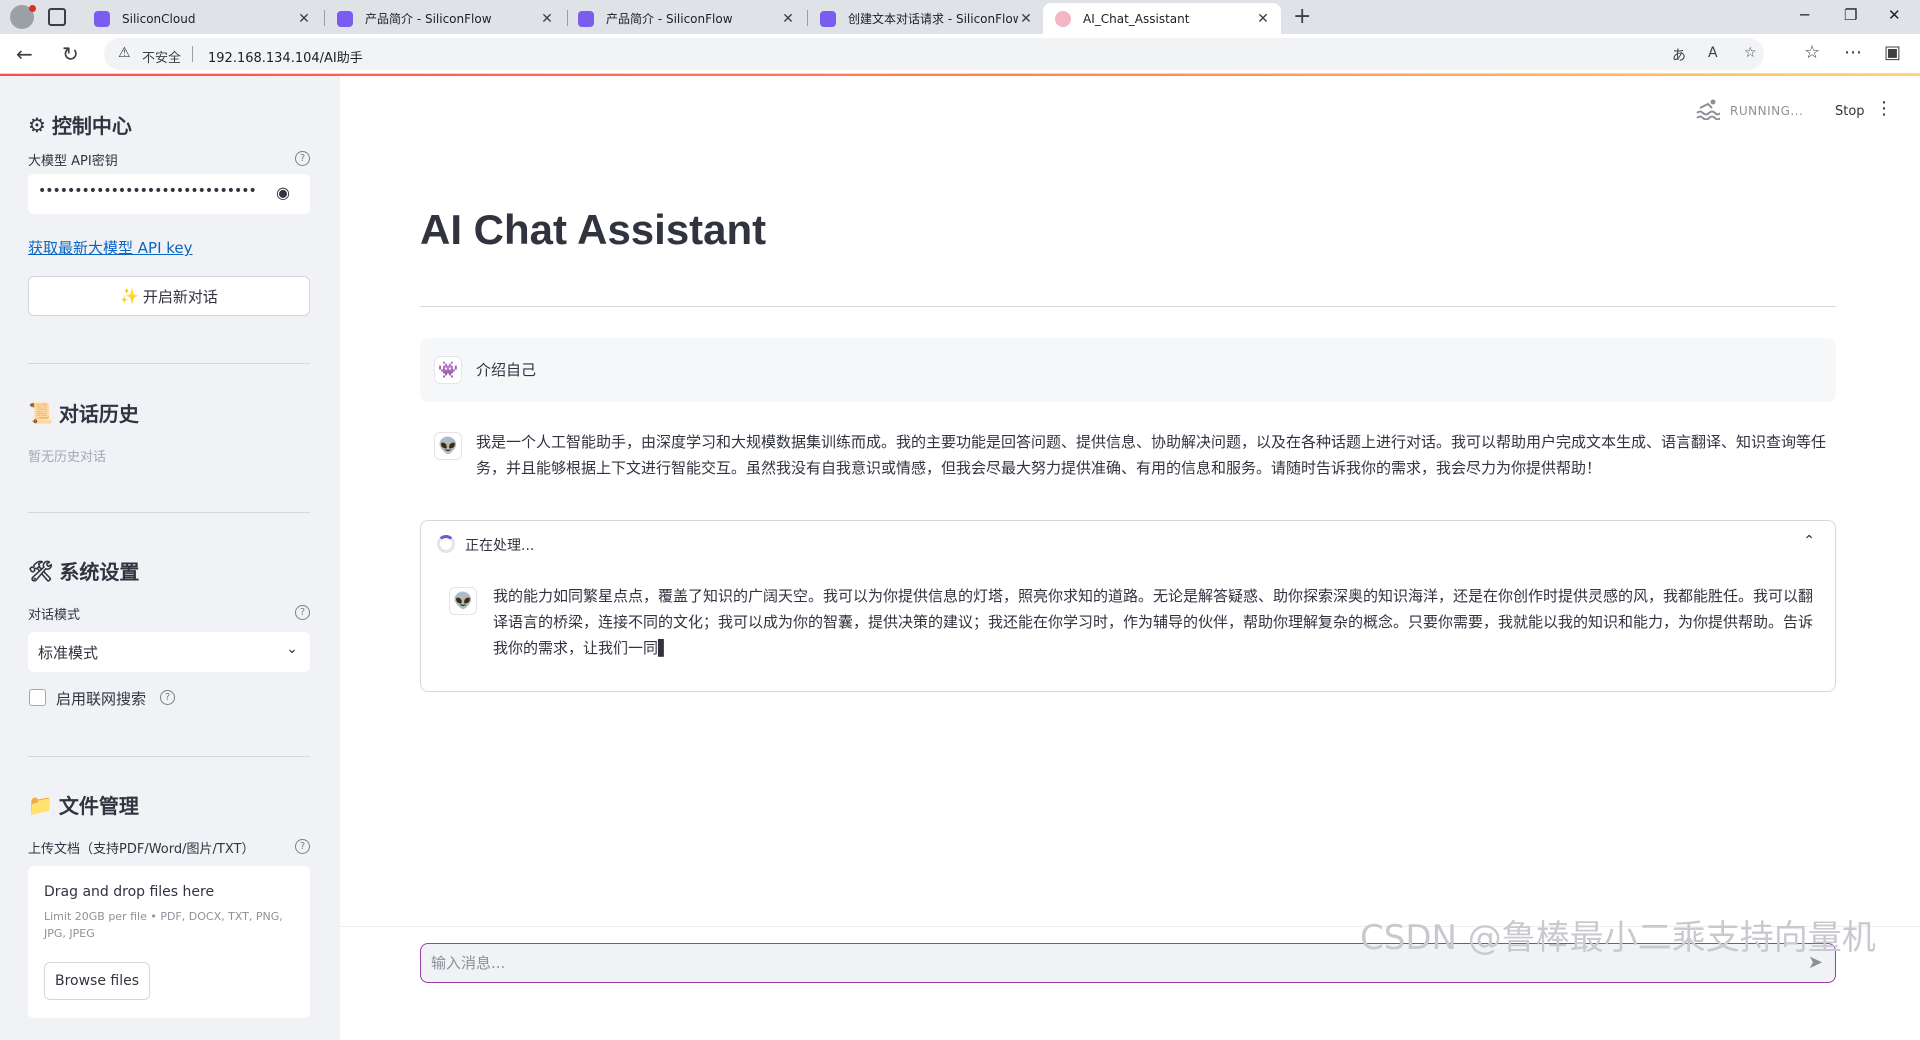 This screenshot has width=1920, height=1040. I want to click on browser-tab-siliconcloud: SiliconCloud ✕, so click(202, 18).